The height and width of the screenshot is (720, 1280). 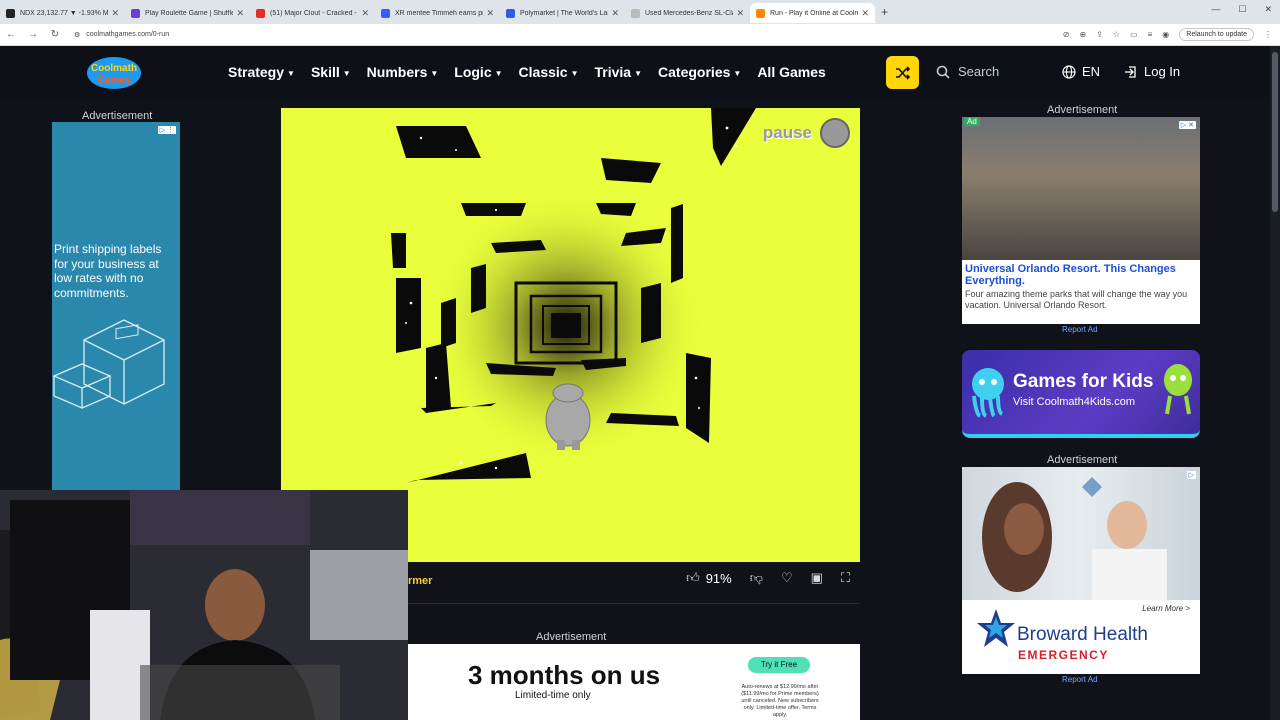 What do you see at coordinates (1130, 71) in the screenshot?
I see `login-icon` at bounding box center [1130, 71].